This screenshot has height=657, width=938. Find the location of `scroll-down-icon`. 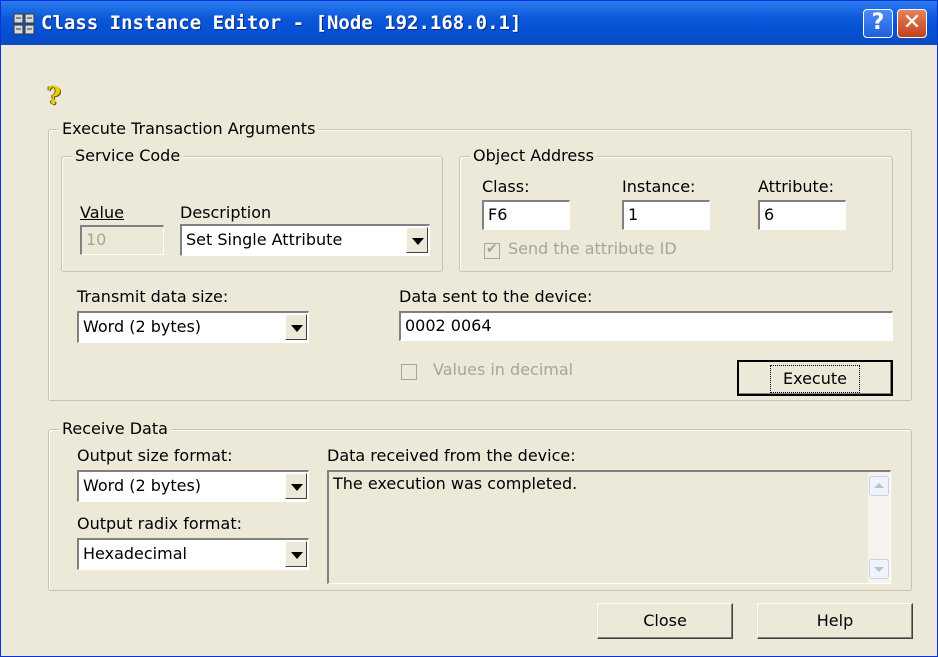

scroll-down-icon is located at coordinates (879, 569).